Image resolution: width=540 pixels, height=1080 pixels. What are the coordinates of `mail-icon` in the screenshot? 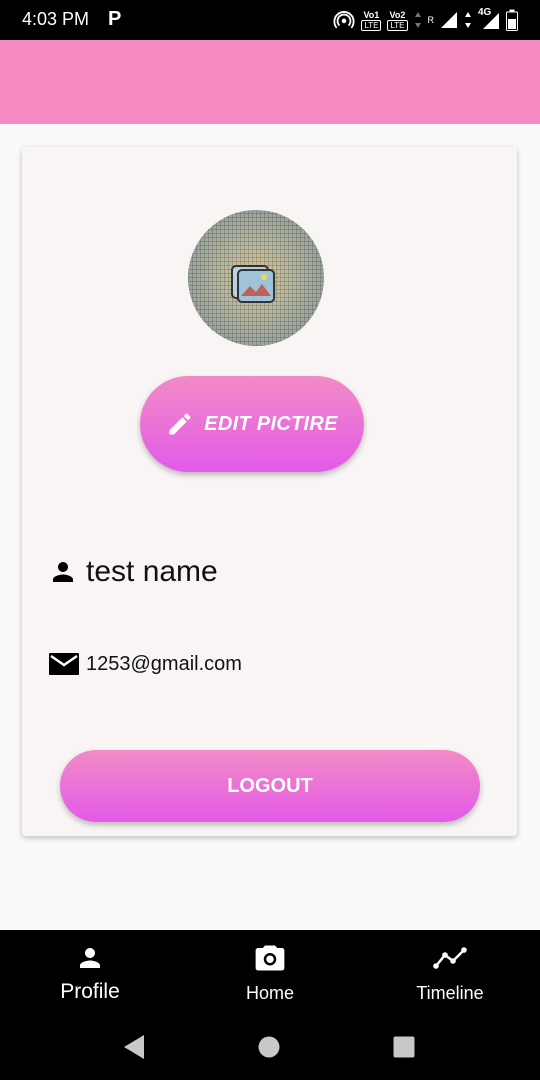 It's located at (64, 664).